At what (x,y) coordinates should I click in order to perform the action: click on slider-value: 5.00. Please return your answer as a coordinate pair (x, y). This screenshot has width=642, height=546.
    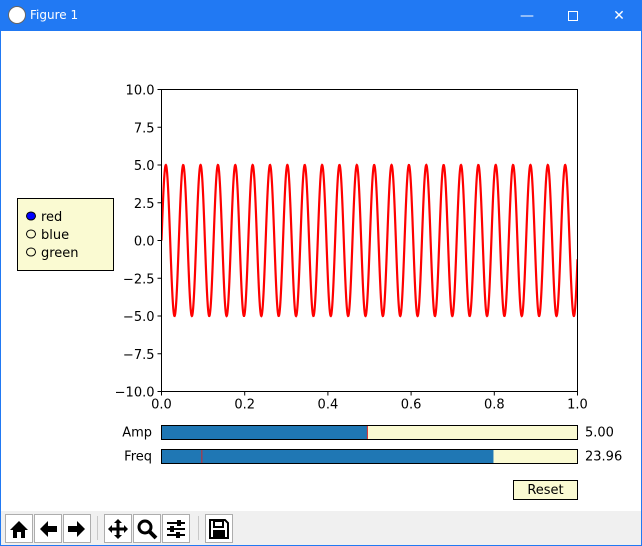
    Looking at the image, I should click on (599, 433).